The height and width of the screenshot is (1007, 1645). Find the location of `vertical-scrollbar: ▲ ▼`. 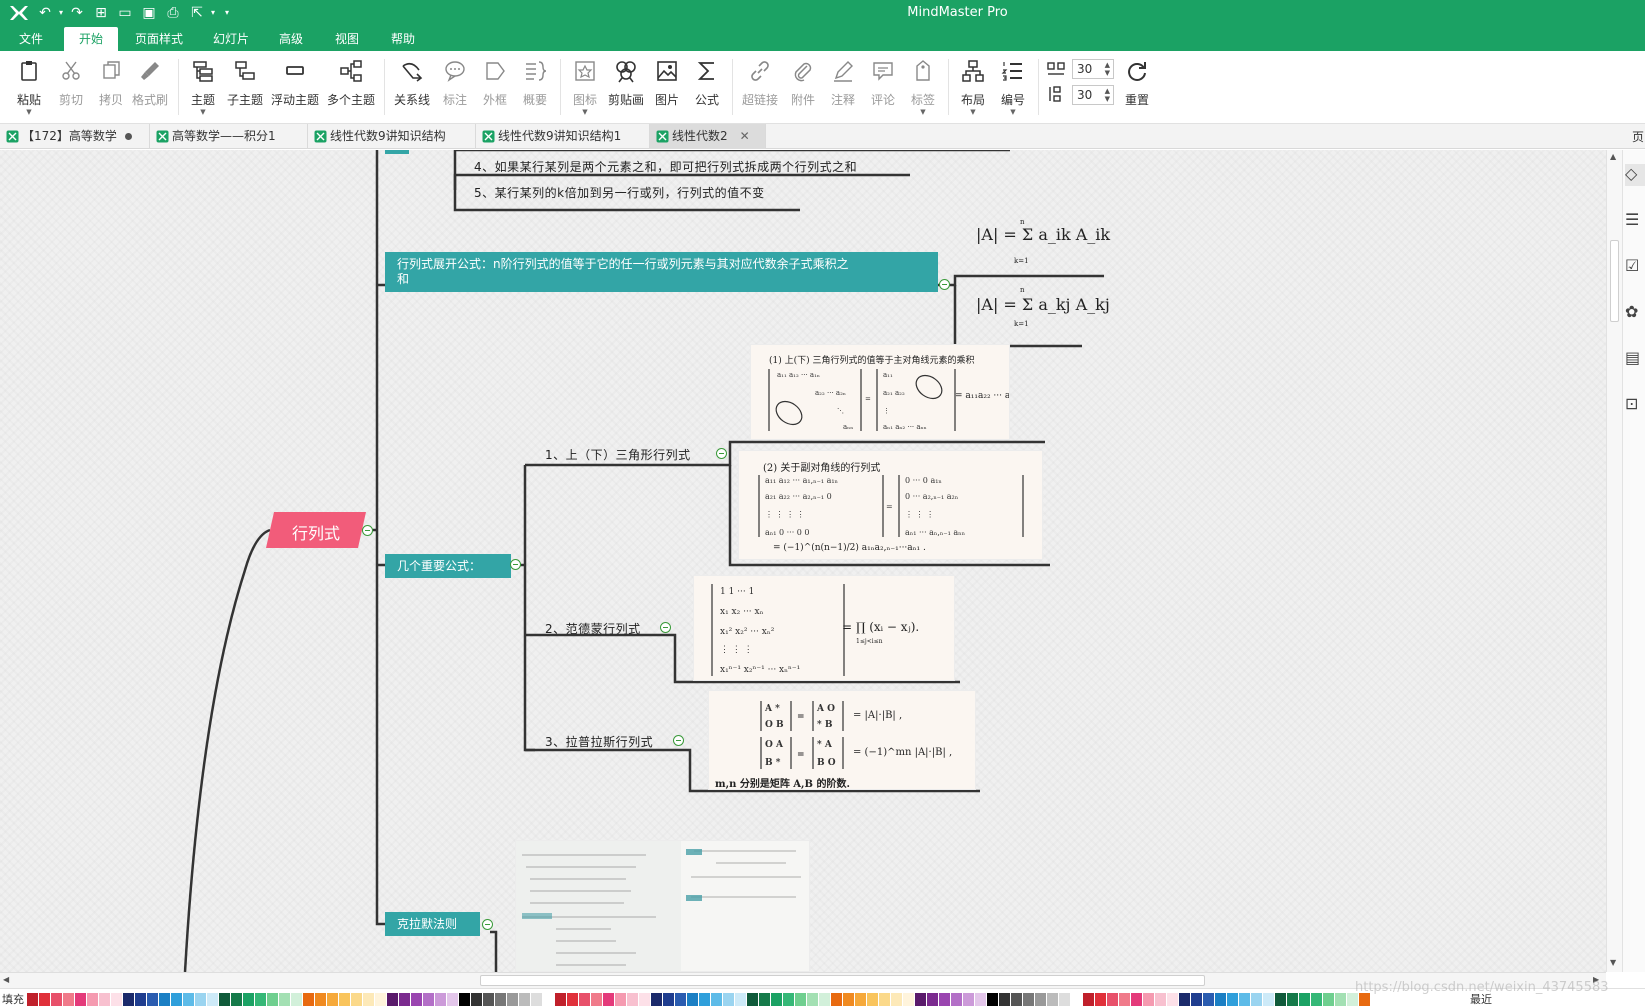

vertical-scrollbar: ▲ ▼ is located at coordinates (1614, 561).